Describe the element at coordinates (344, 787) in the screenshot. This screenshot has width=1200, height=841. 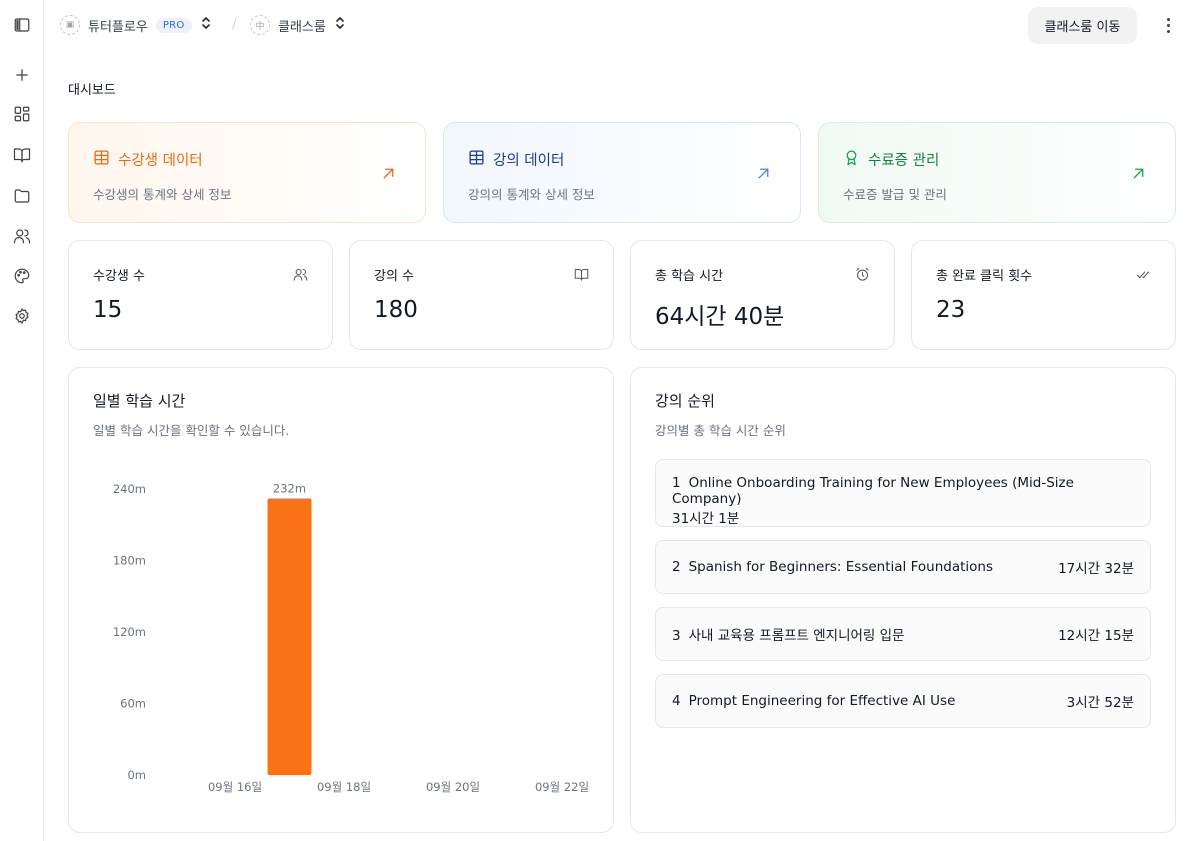
I see `x-tick-label: 09월 18일` at that location.